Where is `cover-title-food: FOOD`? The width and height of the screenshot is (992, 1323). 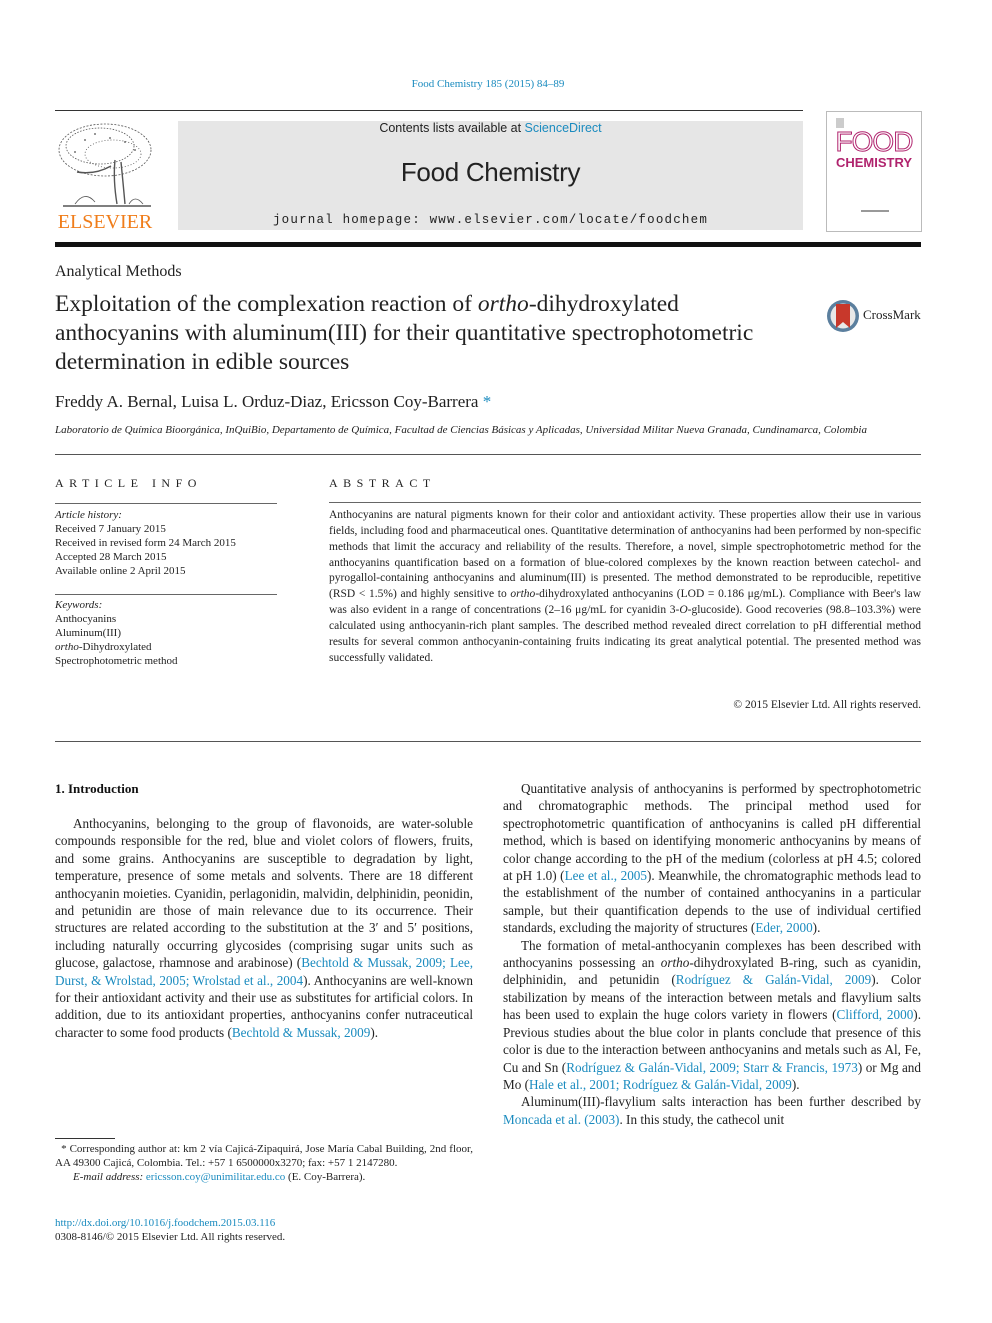 cover-title-food: FOOD is located at coordinates (874, 142).